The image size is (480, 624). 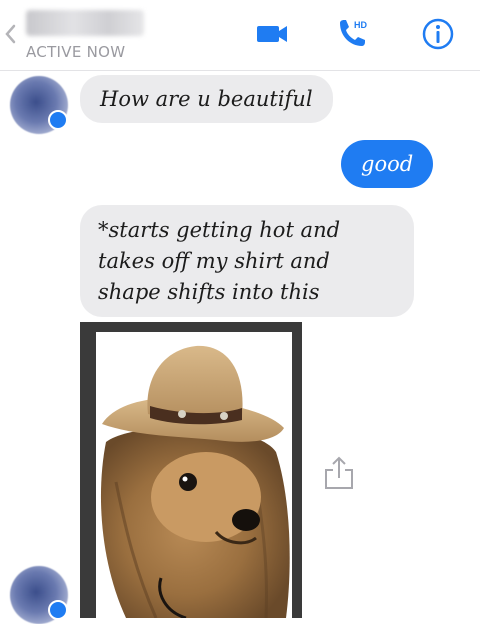 What do you see at coordinates (360, 25) in the screenshot?
I see `hd-badge: HD` at bounding box center [360, 25].